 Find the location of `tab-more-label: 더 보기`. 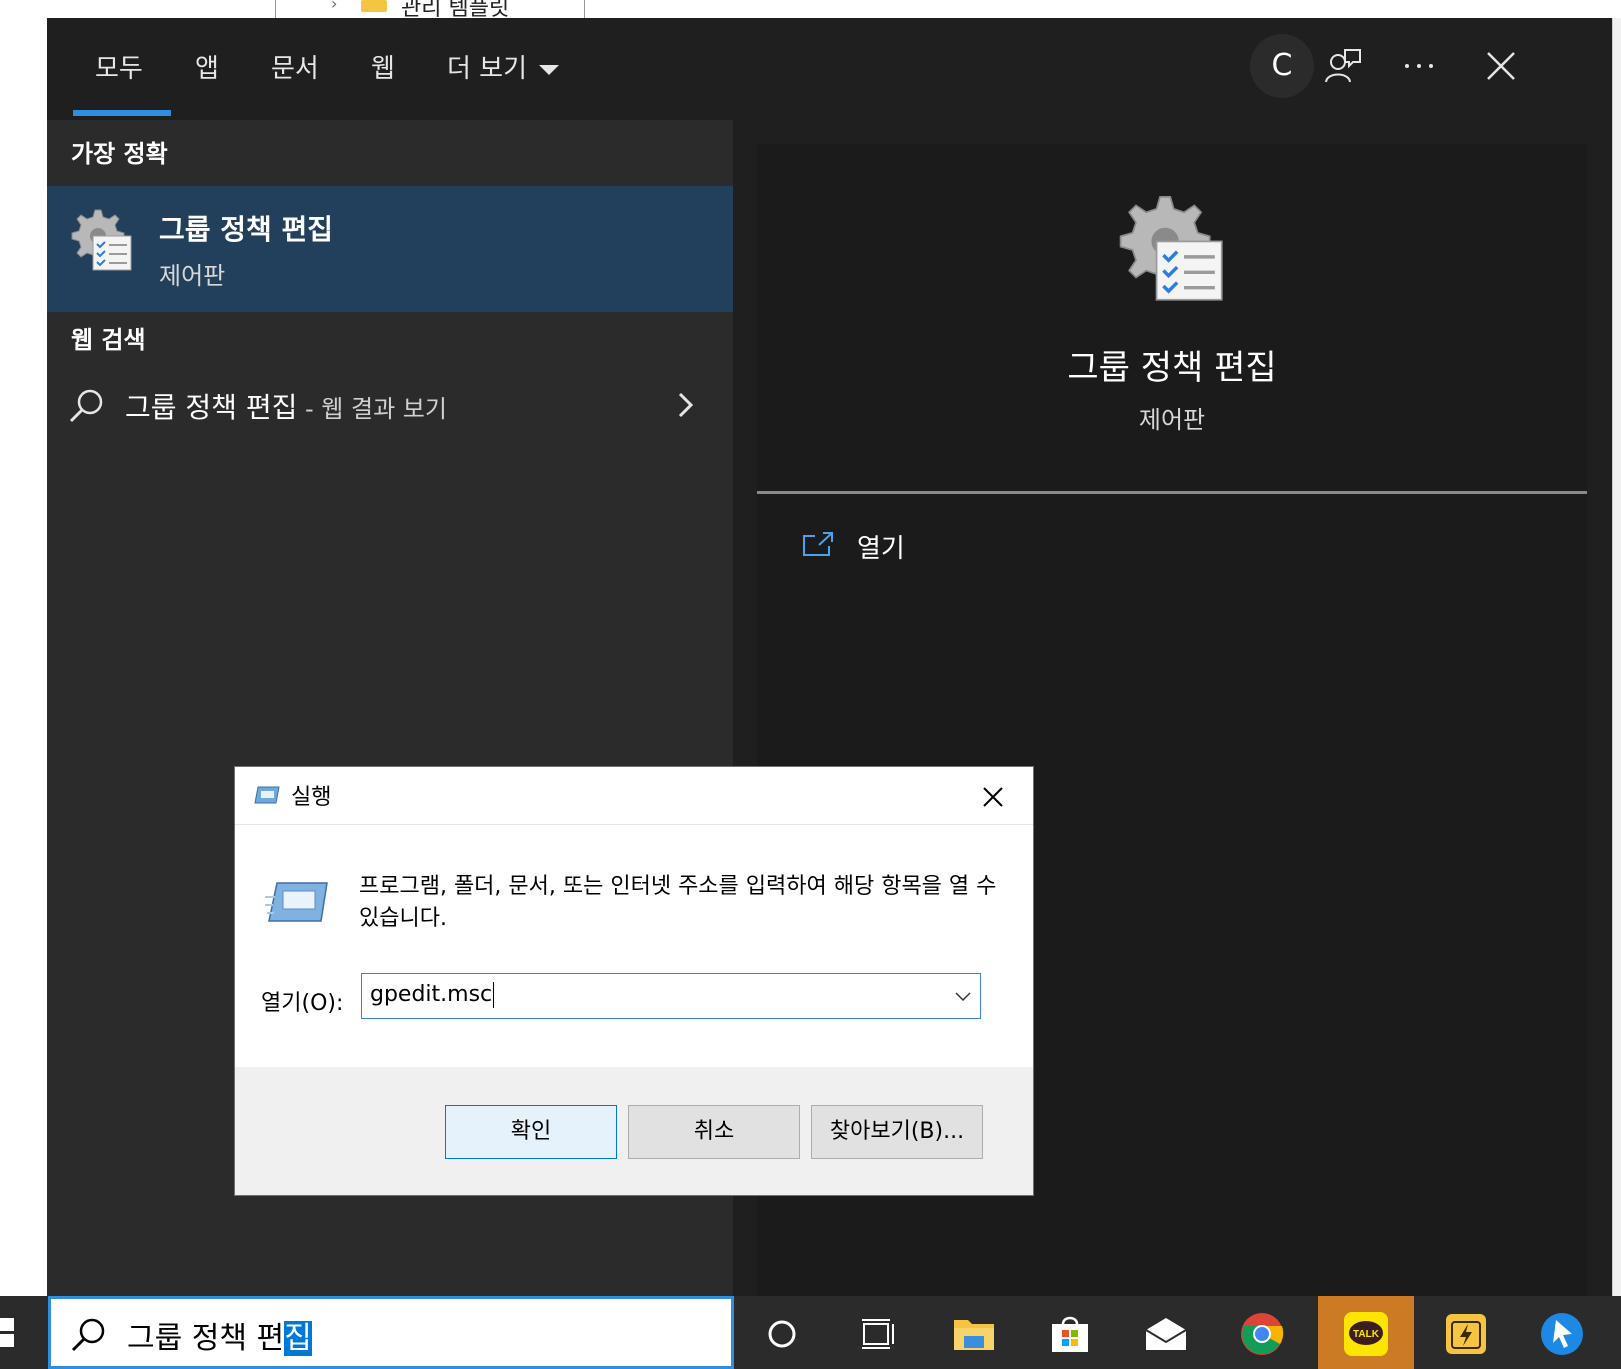

tab-more-label: 더 보기 is located at coordinates (487, 69).